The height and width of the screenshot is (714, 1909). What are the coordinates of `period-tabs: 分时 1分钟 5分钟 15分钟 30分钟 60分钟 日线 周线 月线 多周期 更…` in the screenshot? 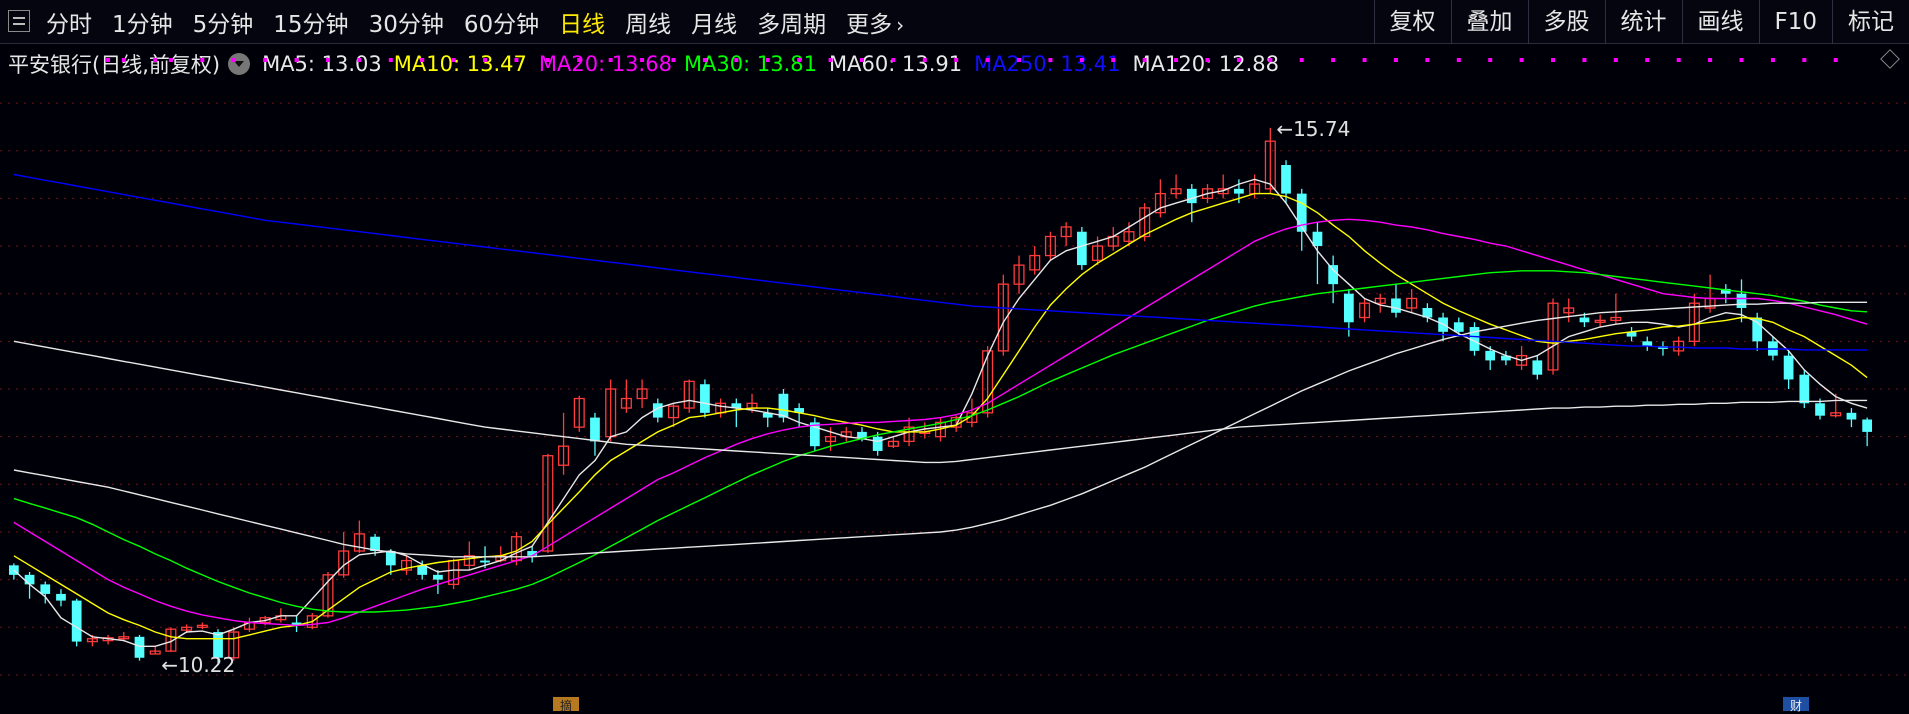 It's located at (485, 22).